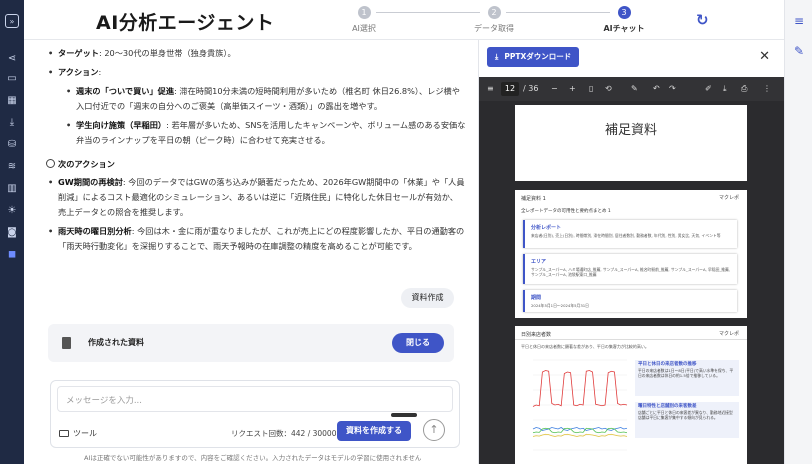 The image size is (812, 464). I want to click on annotate-icon: ✎, so click(634, 88).